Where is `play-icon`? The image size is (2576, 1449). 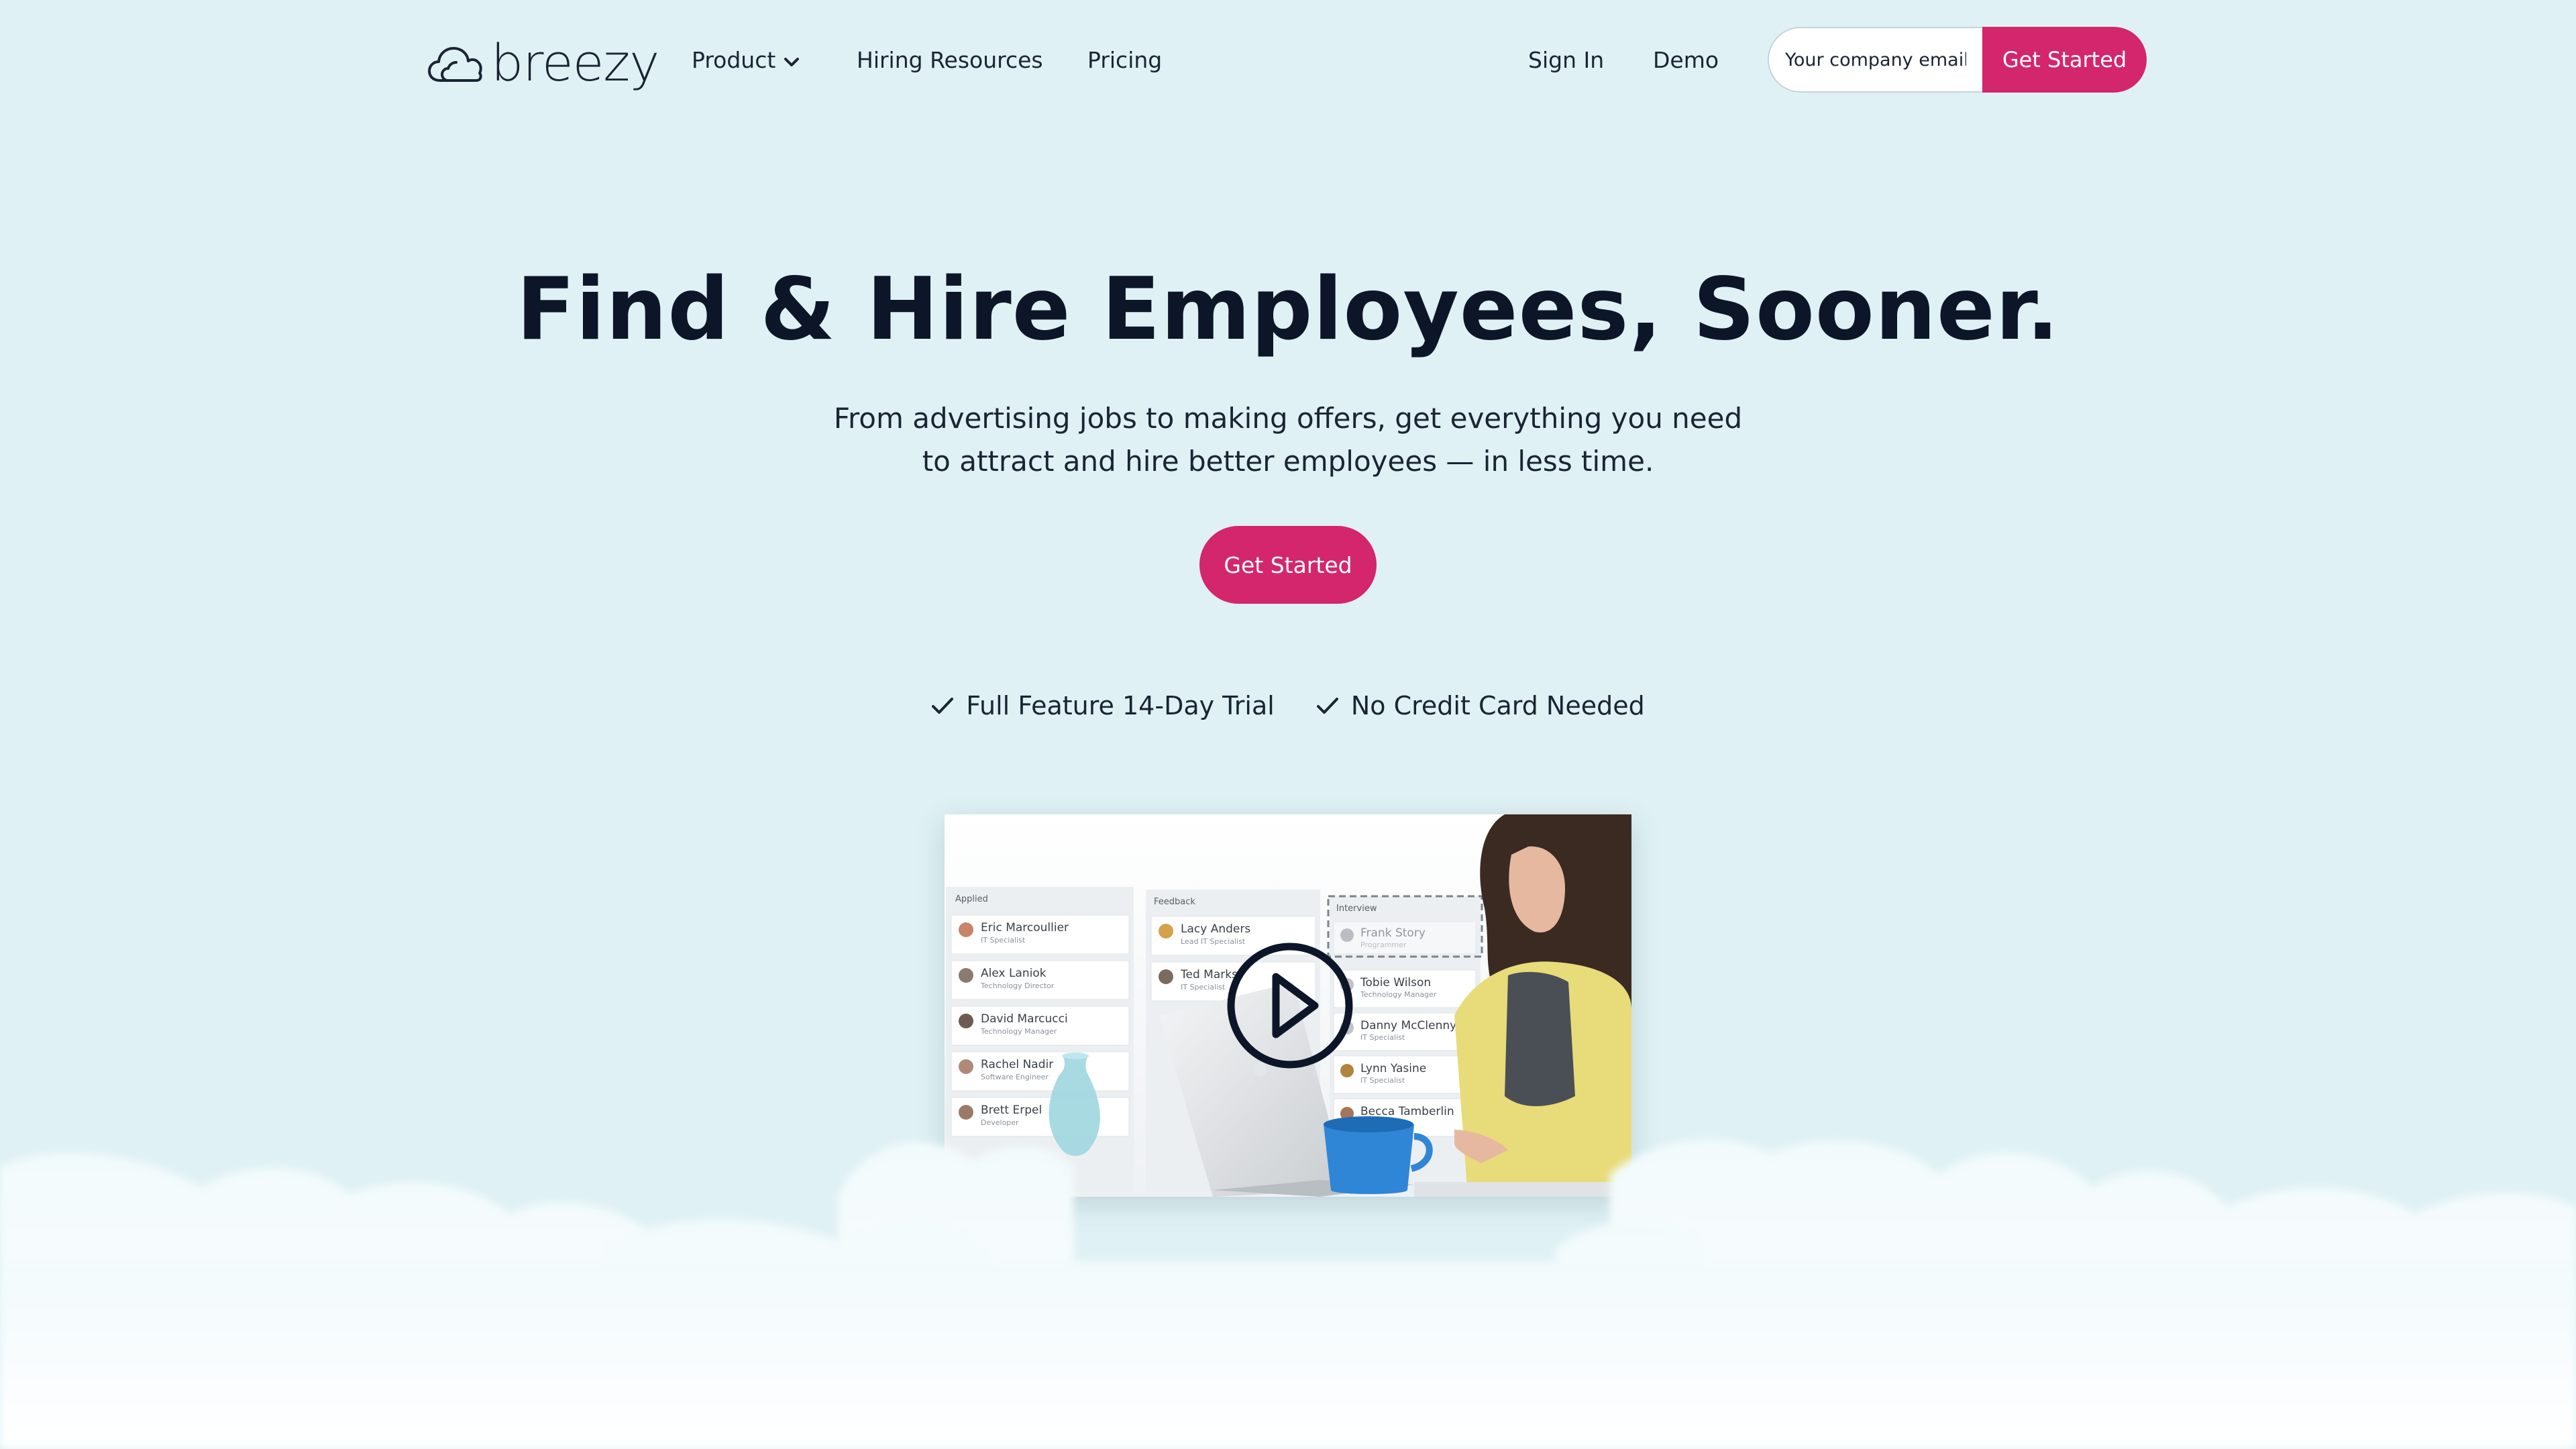 play-icon is located at coordinates (1290, 1005).